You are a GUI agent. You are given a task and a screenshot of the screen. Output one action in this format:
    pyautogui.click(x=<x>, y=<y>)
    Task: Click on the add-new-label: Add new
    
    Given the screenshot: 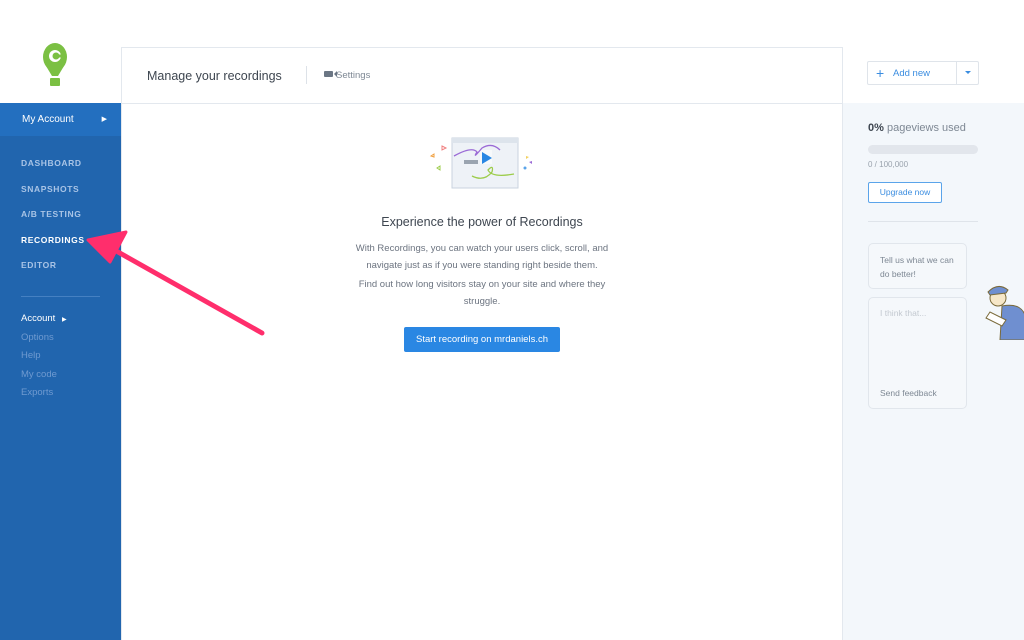 What is the action you would take?
    pyautogui.click(x=911, y=73)
    